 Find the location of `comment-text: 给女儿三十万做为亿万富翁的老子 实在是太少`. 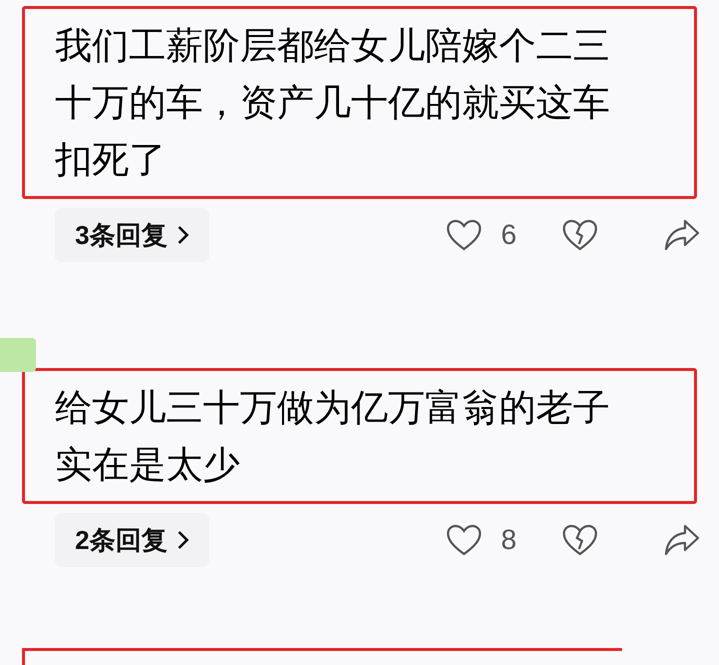

comment-text: 给女儿三十万做为亿万富翁的老子 实在是太少 is located at coordinates (332, 436).